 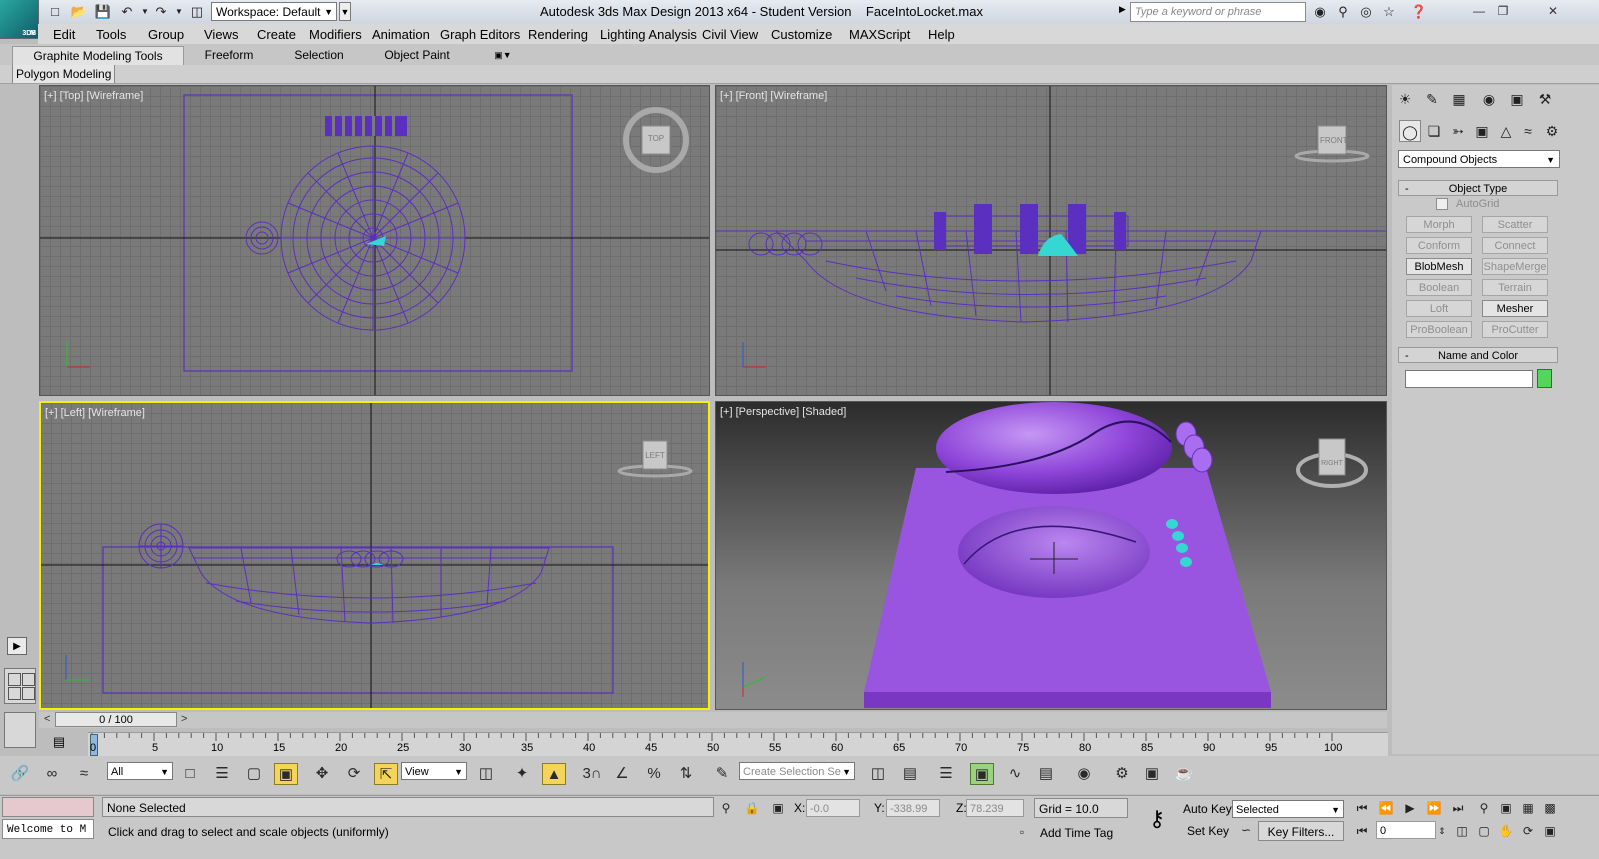 I want to click on shapemerge-button: ShapeMerge, so click(x=1515, y=266).